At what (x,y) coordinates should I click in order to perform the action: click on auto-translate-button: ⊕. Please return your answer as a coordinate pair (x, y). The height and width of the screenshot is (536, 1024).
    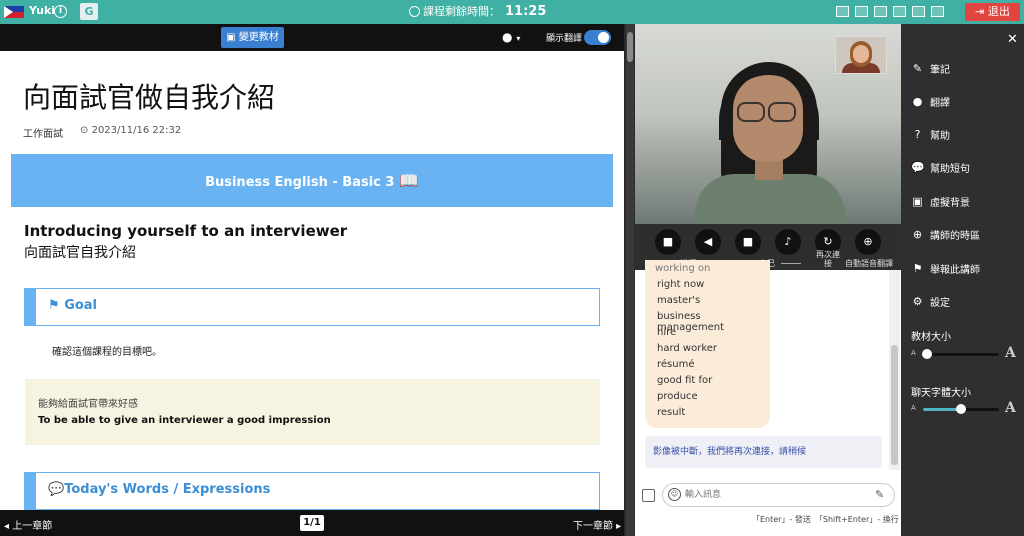
    Looking at the image, I should click on (868, 242).